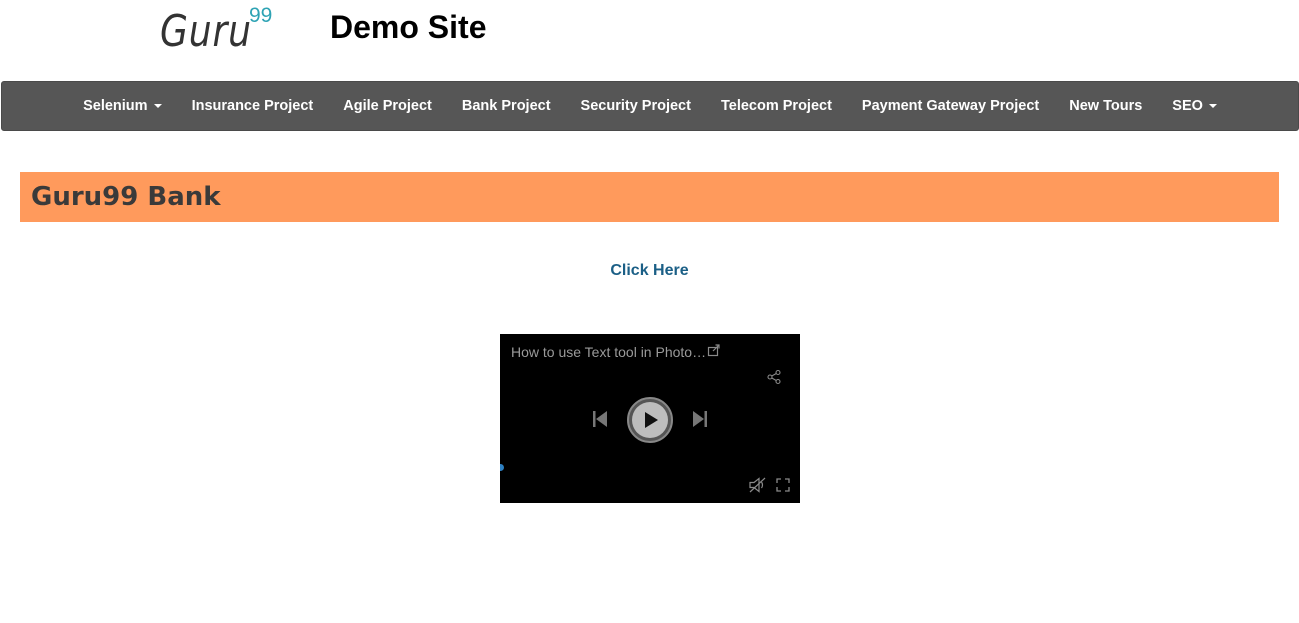 Image resolution: width=1299 pixels, height=623 pixels. I want to click on nav-item-label: SEO, so click(1187, 106).